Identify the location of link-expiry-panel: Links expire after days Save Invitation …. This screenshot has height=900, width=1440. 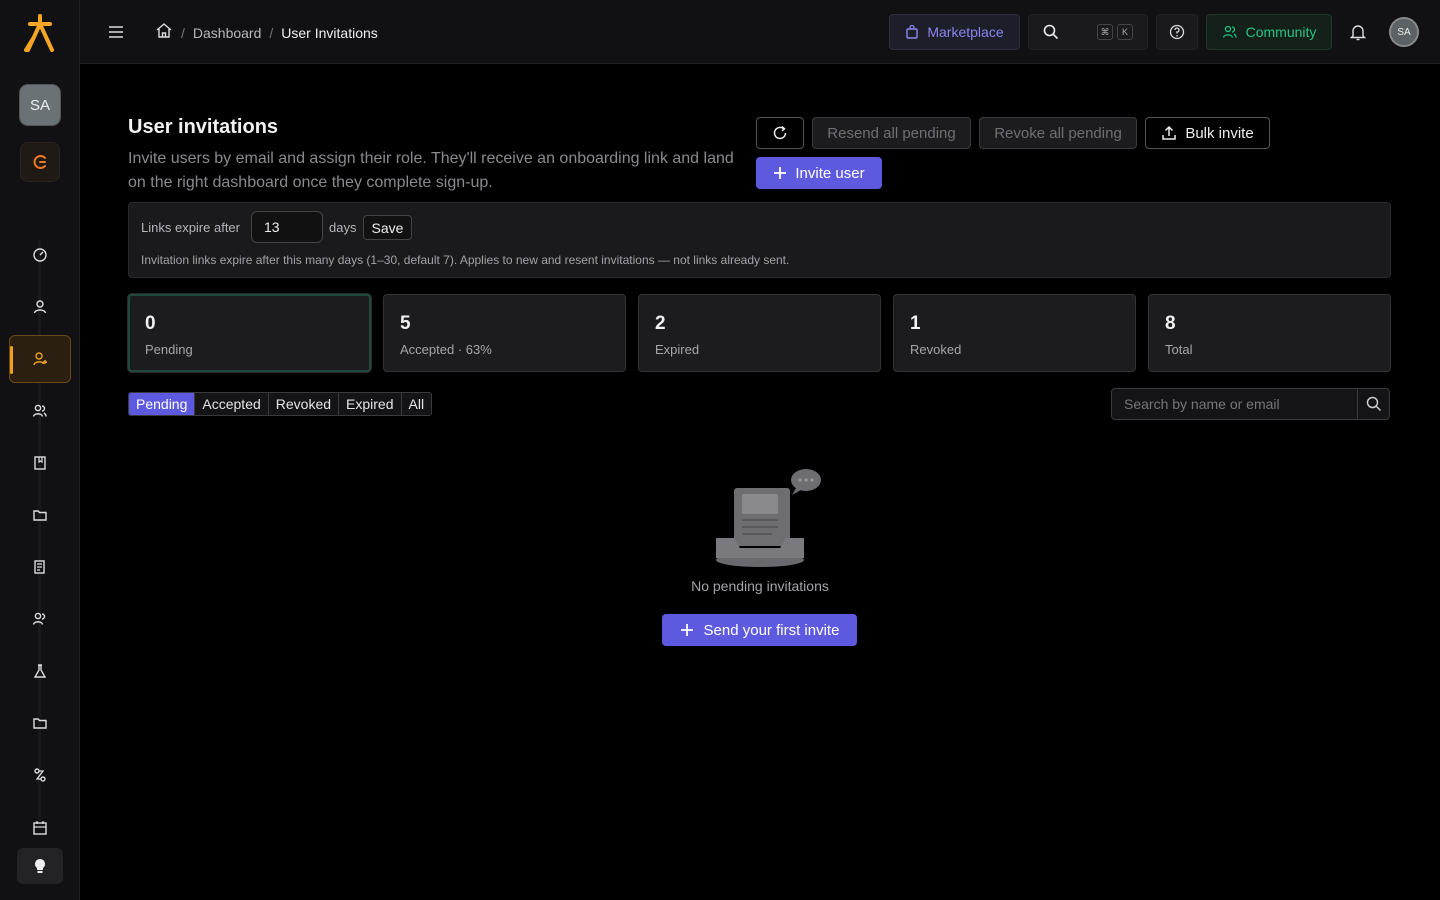
(759, 240).